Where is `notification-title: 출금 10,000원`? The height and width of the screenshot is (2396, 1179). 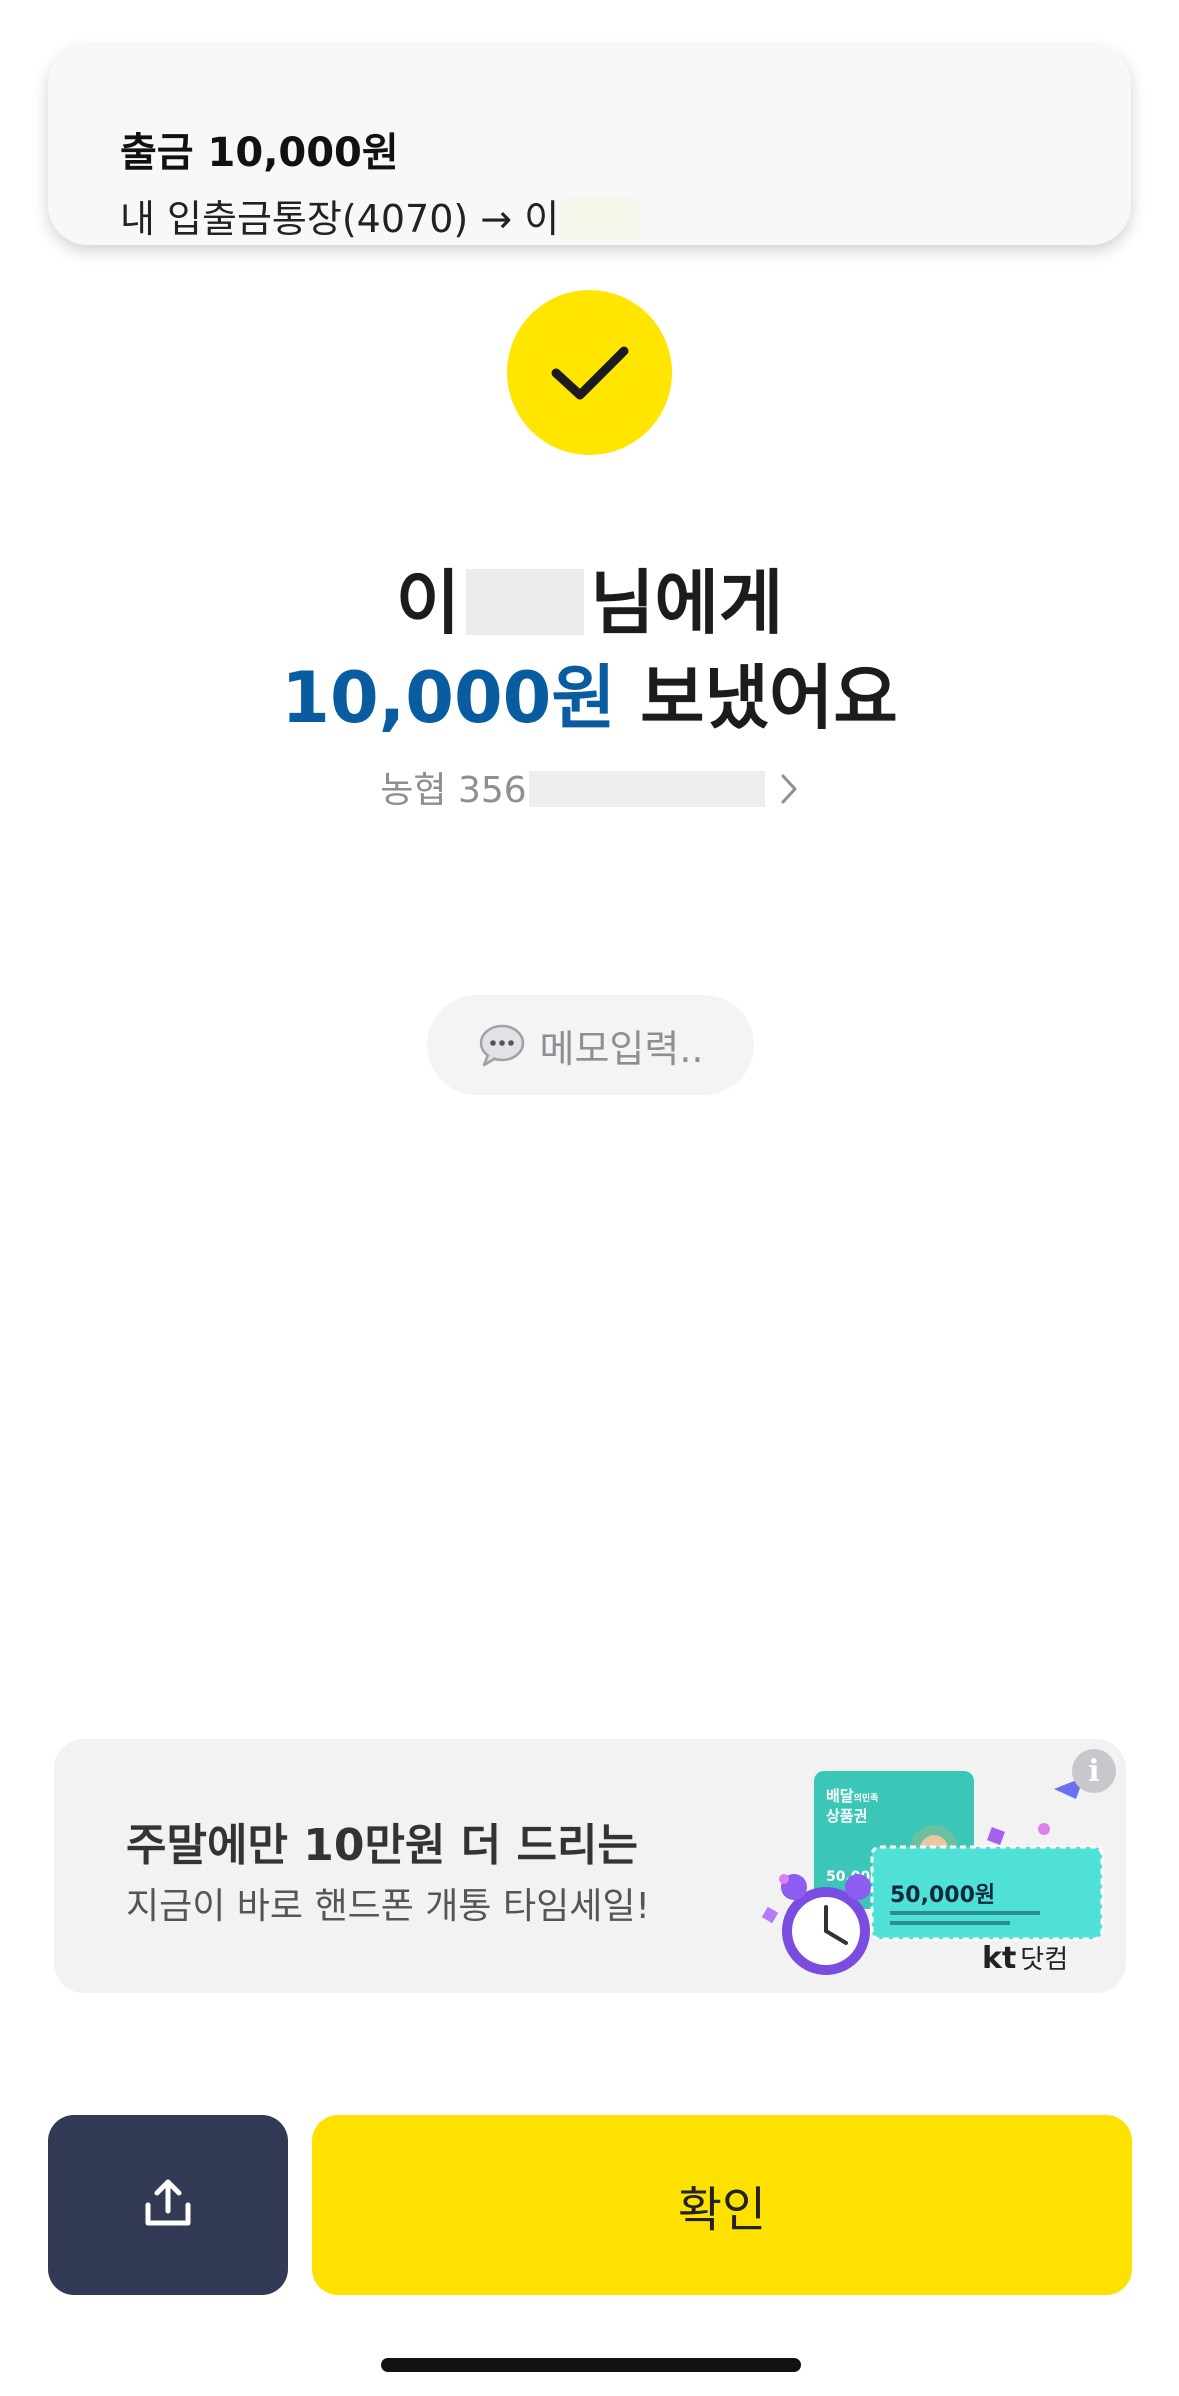
notification-title: 출금 10,000원 is located at coordinates (259, 153).